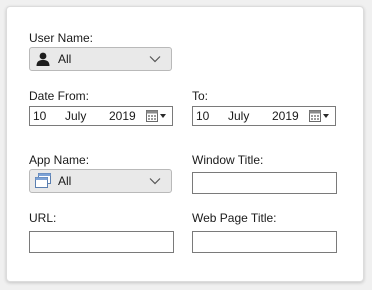 The image size is (372, 290). What do you see at coordinates (238, 116) in the screenshot?
I see `date-to-month: July` at bounding box center [238, 116].